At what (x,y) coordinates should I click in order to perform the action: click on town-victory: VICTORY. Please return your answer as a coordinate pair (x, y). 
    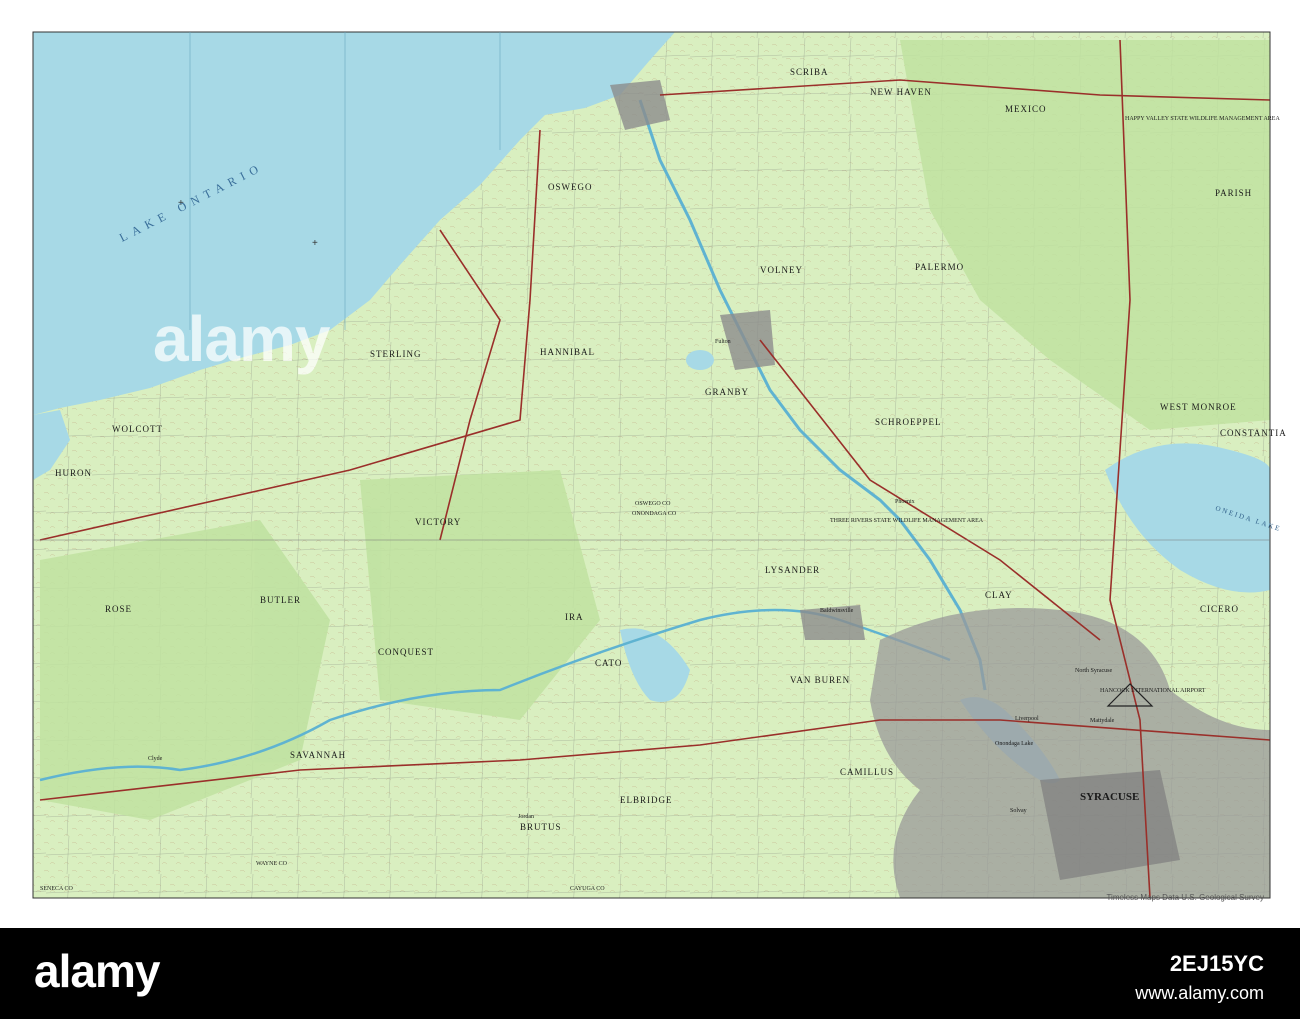
    Looking at the image, I should click on (438, 522).